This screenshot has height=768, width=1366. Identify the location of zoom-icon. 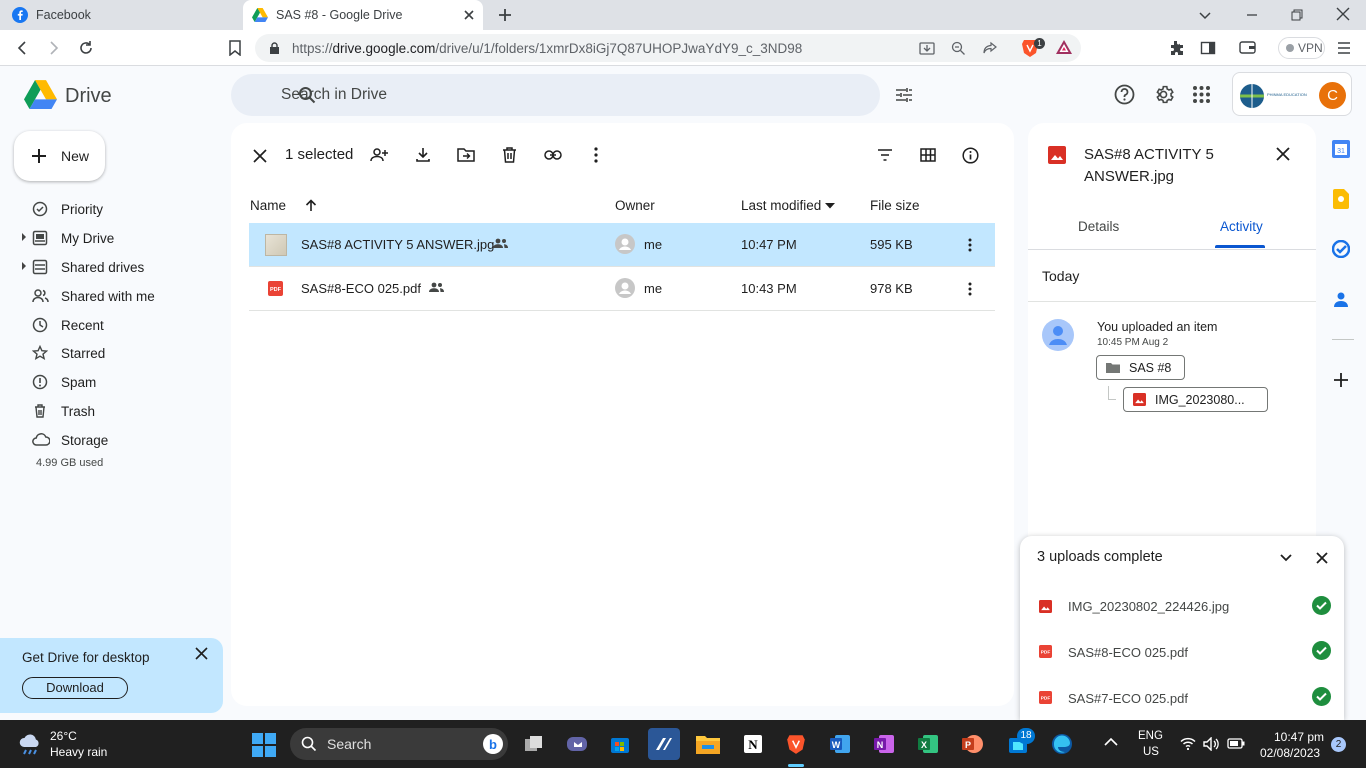
(958, 48).